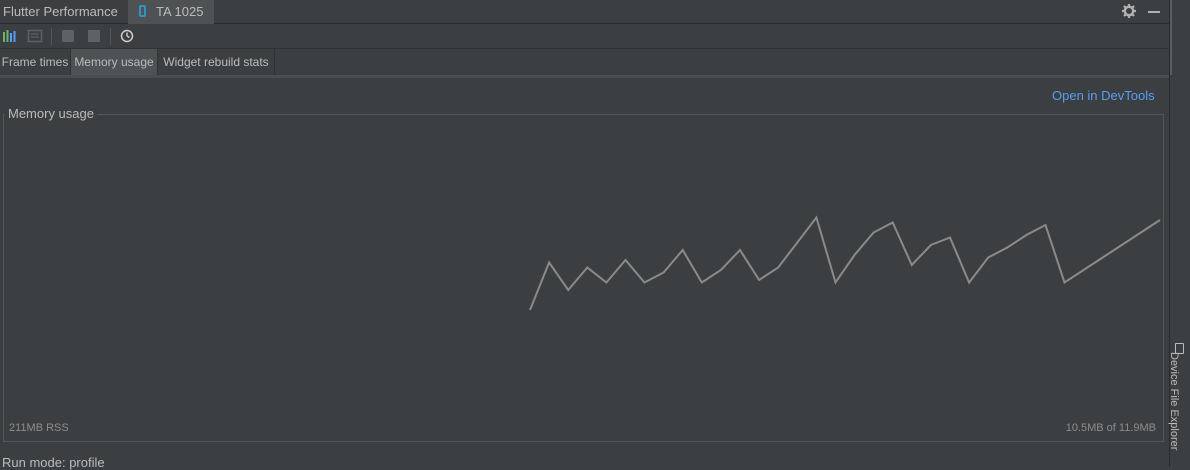 The image size is (1190, 470). What do you see at coordinates (584, 12) in the screenshot?
I see `tool-window-header: Flutter Performance TA 1025` at bounding box center [584, 12].